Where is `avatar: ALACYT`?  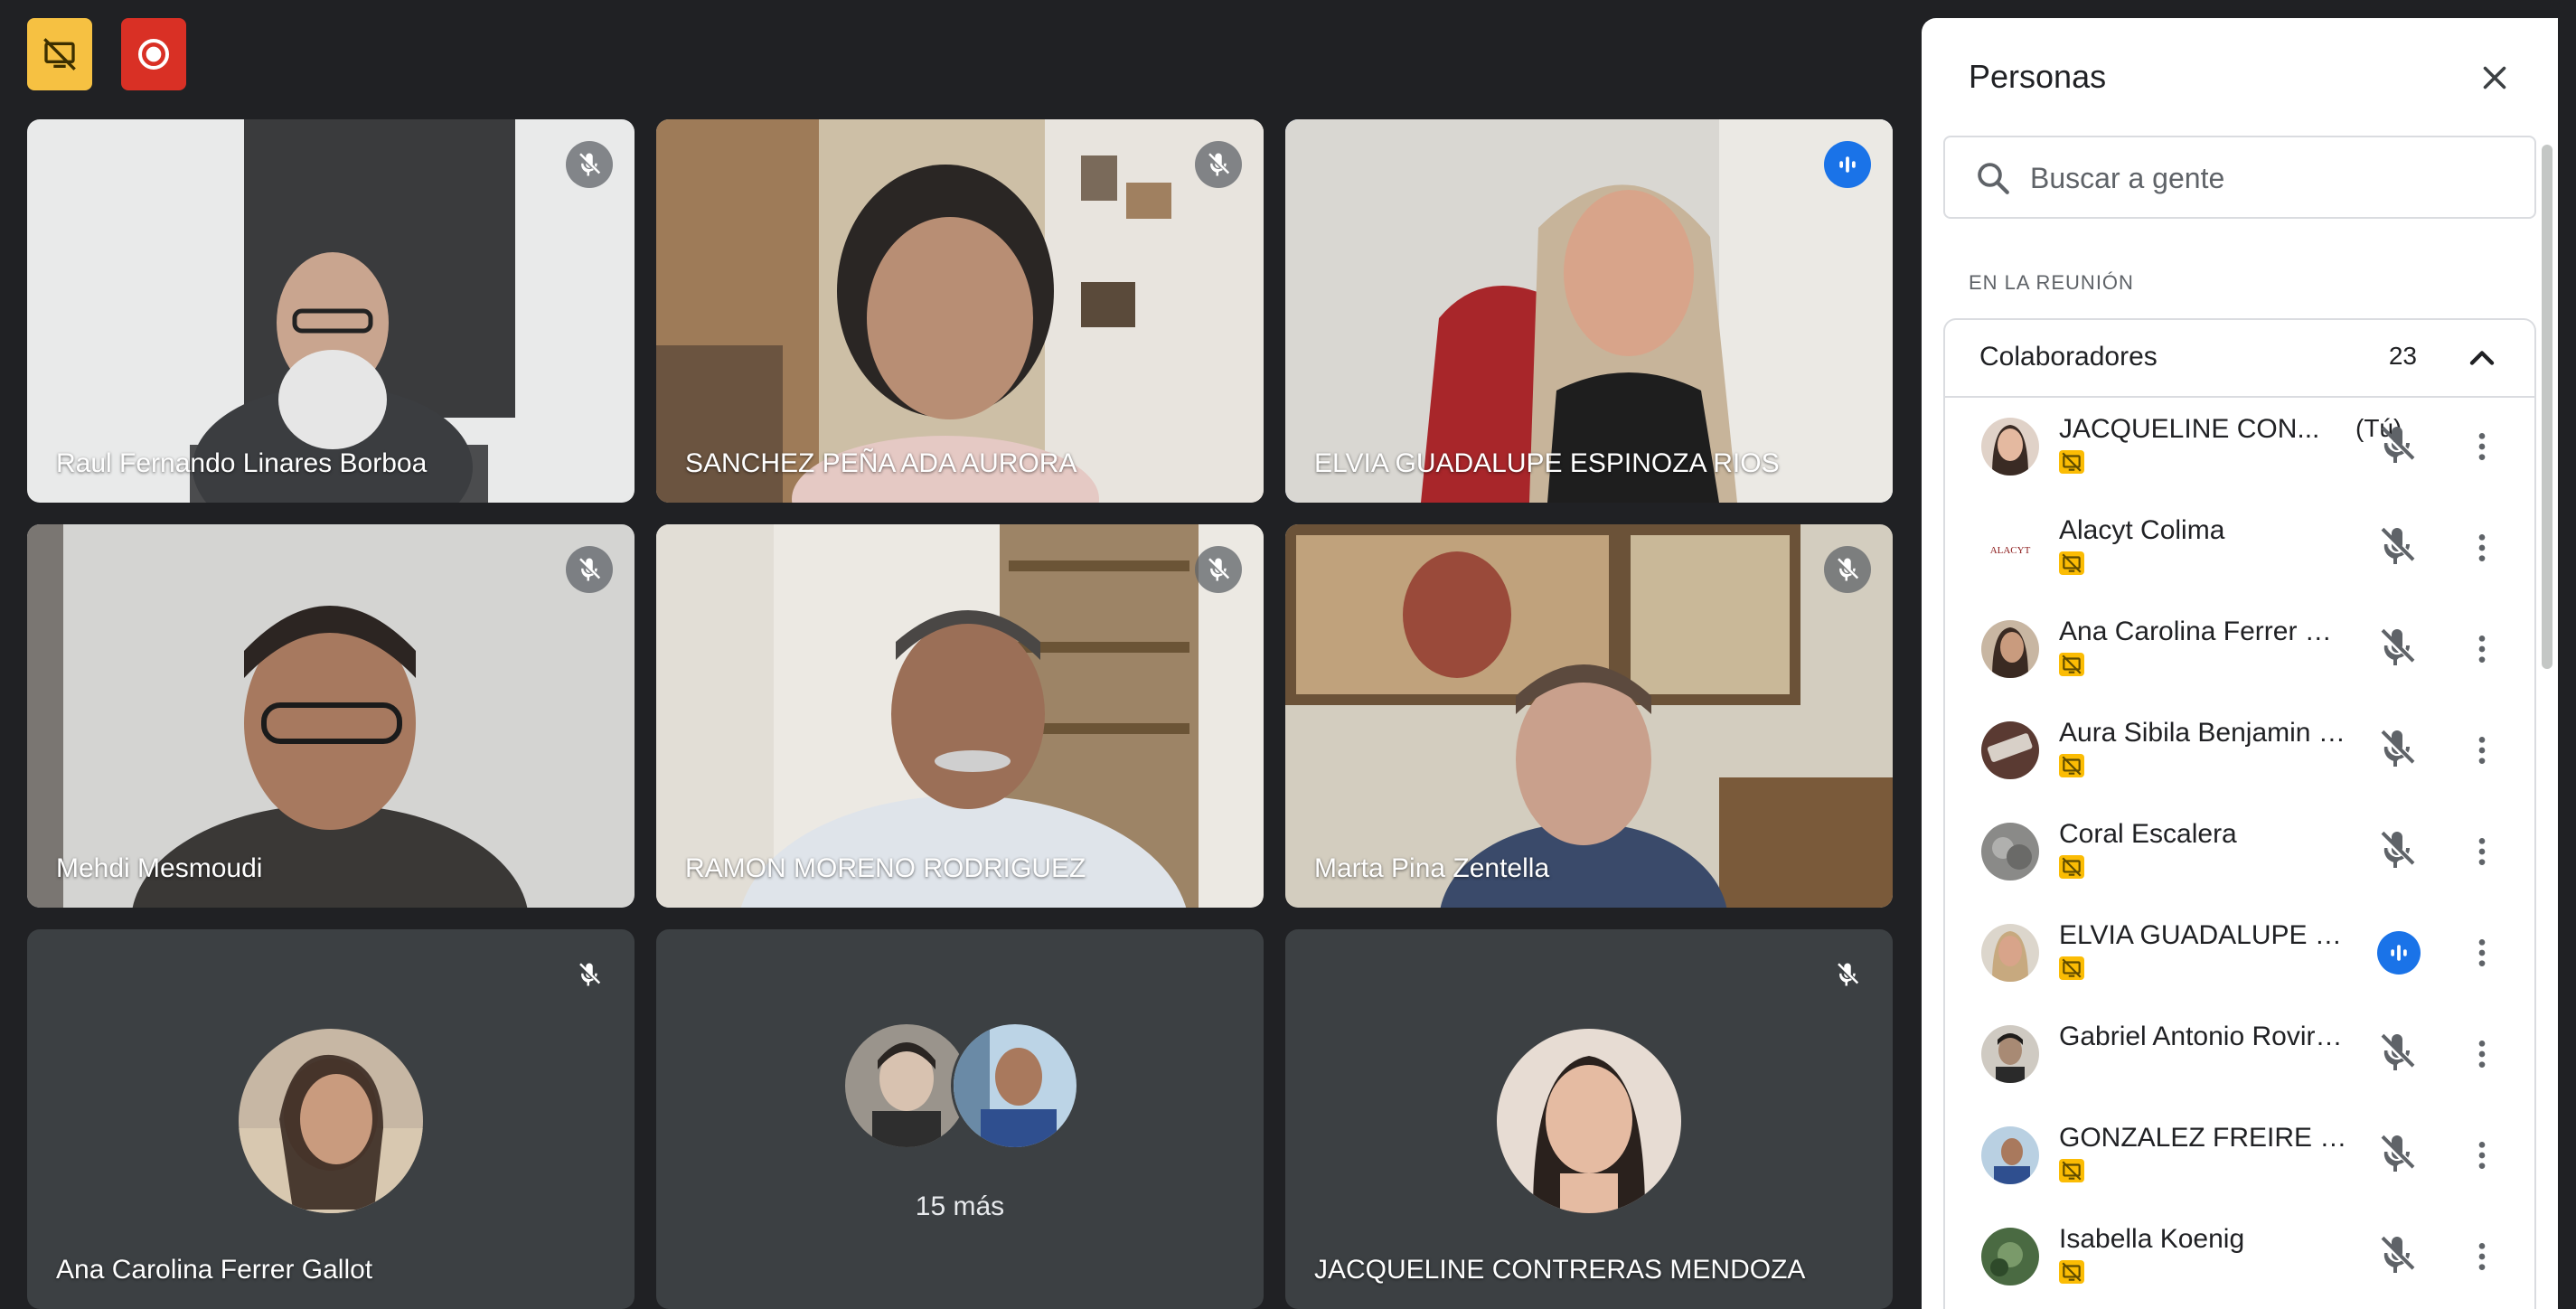
avatar: ALACYT is located at coordinates (2010, 548).